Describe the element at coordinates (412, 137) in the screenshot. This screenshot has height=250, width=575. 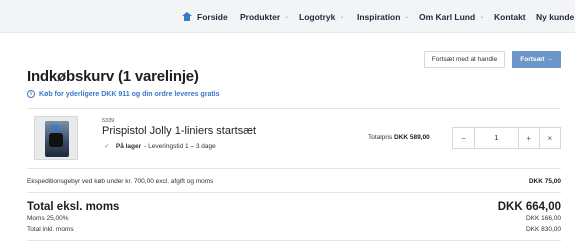
I see `line-total-value: DKK 589,00` at that location.